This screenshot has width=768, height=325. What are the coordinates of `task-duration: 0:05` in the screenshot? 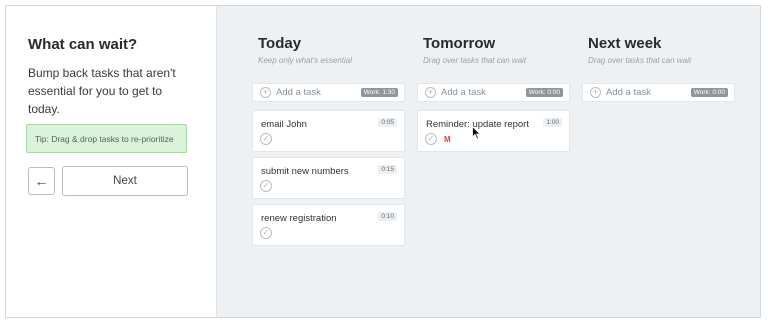 It's located at (387, 122).